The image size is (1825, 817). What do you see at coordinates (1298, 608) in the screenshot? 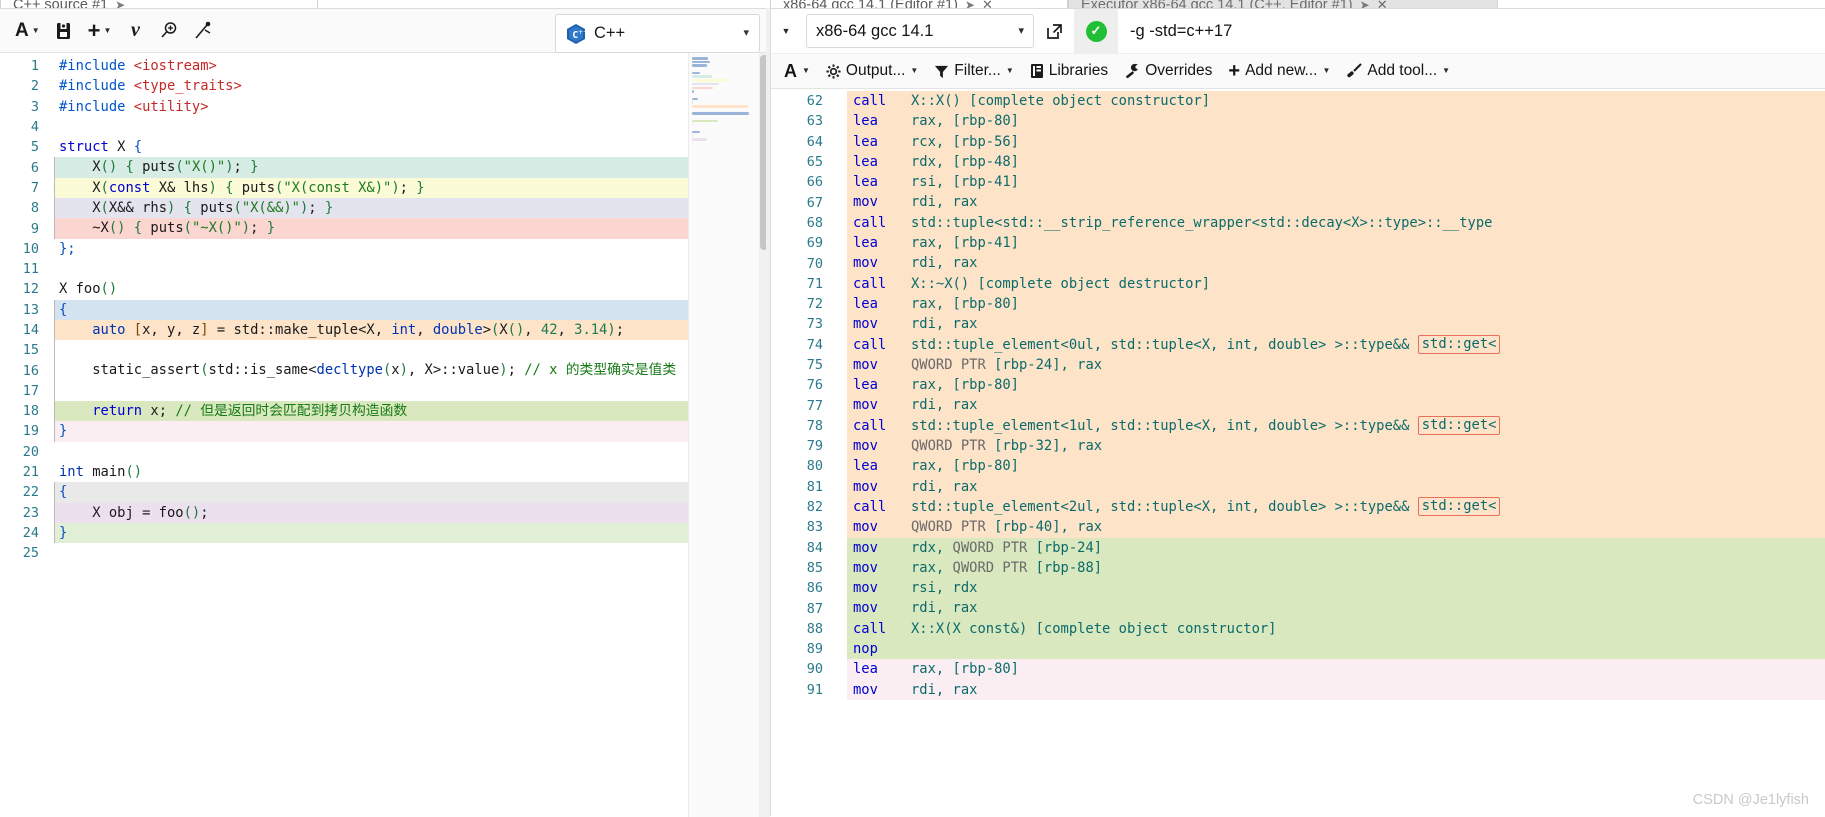
I see `asm-line: 87 mov rdi, rax` at bounding box center [1298, 608].